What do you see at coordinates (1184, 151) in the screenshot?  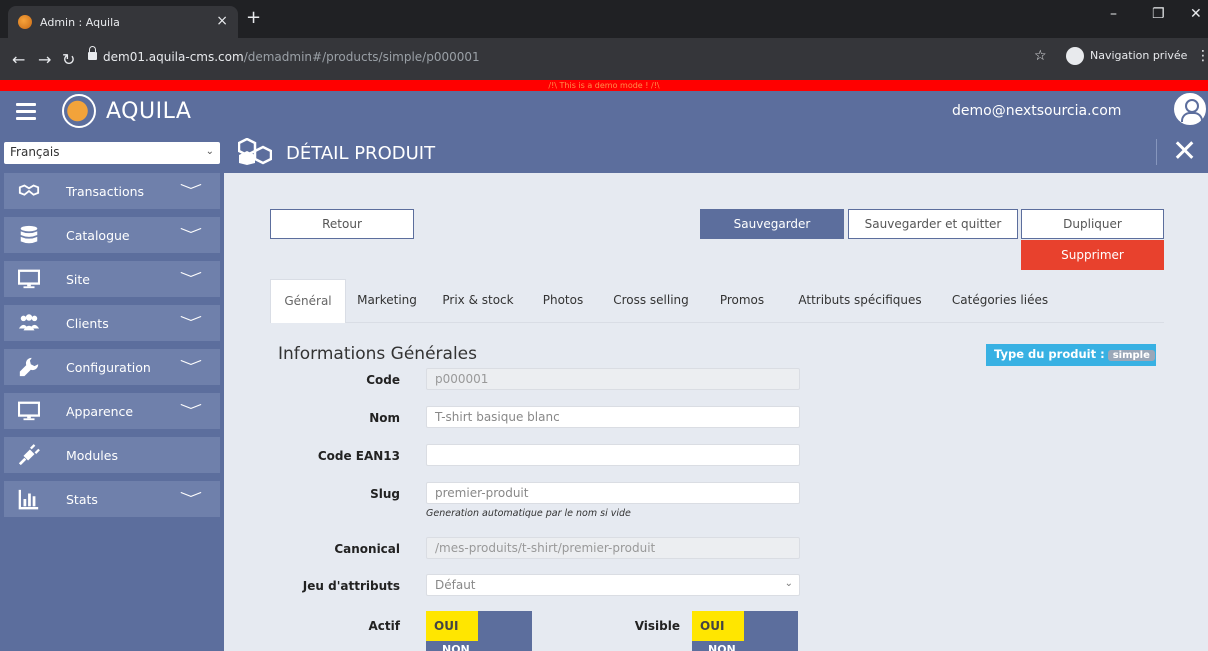 I see `close-icon: ✕` at bounding box center [1184, 151].